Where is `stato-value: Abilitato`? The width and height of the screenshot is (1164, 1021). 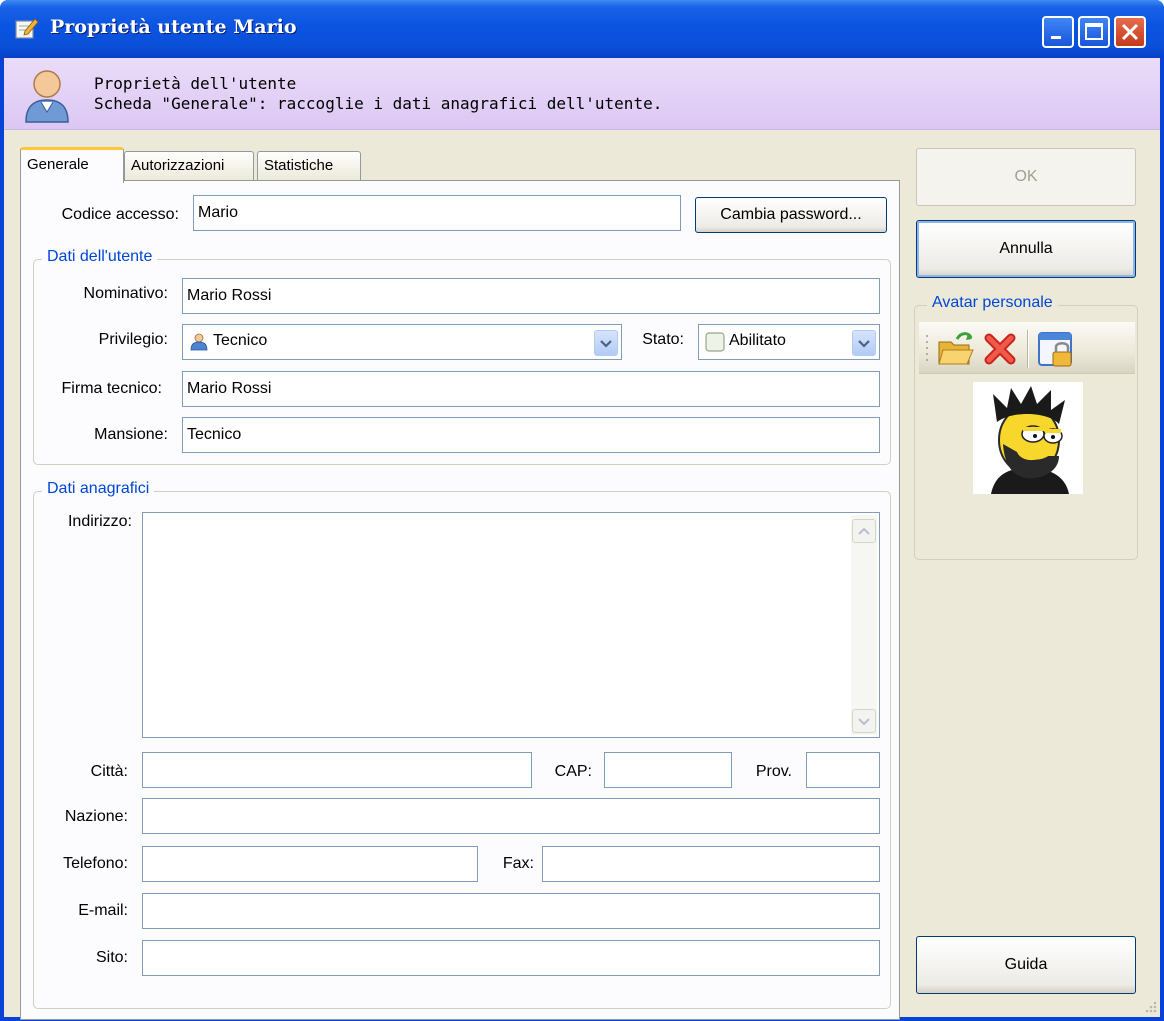
stato-value: Abilitato is located at coordinates (757, 340).